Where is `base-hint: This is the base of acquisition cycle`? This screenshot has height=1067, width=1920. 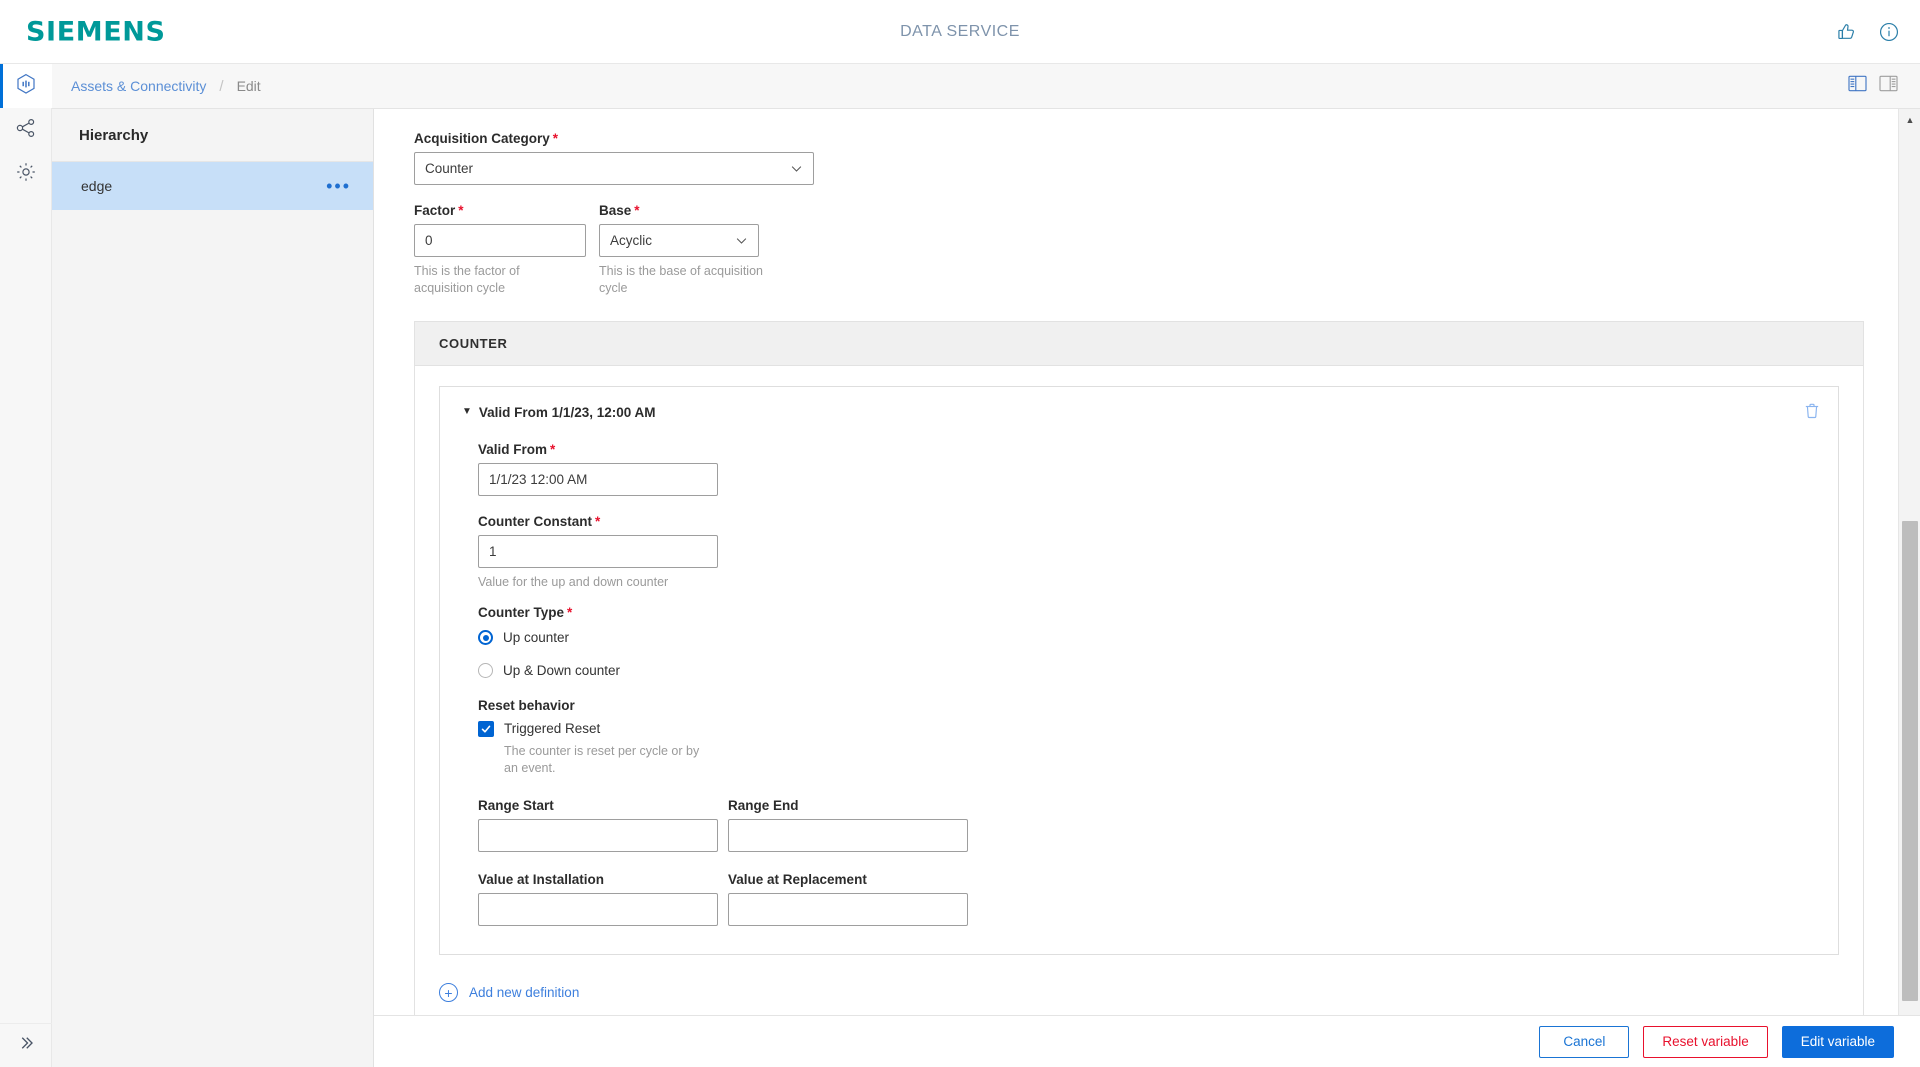
base-hint: This is the base of acquisition cycle is located at coordinates (681, 279).